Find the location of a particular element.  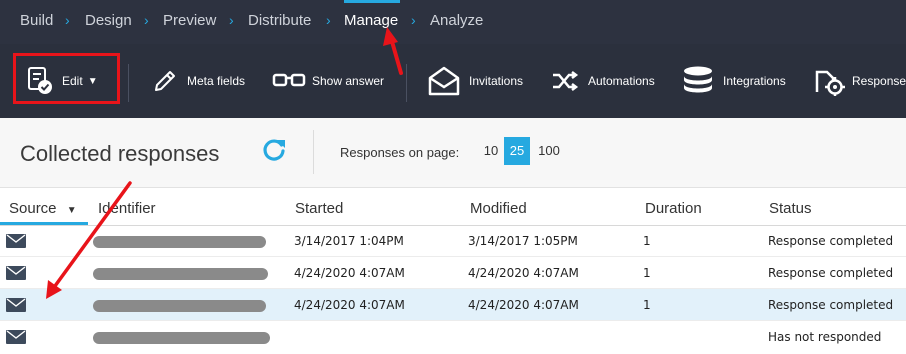

meta-fields-button: Meta fields is located at coordinates (198, 81).